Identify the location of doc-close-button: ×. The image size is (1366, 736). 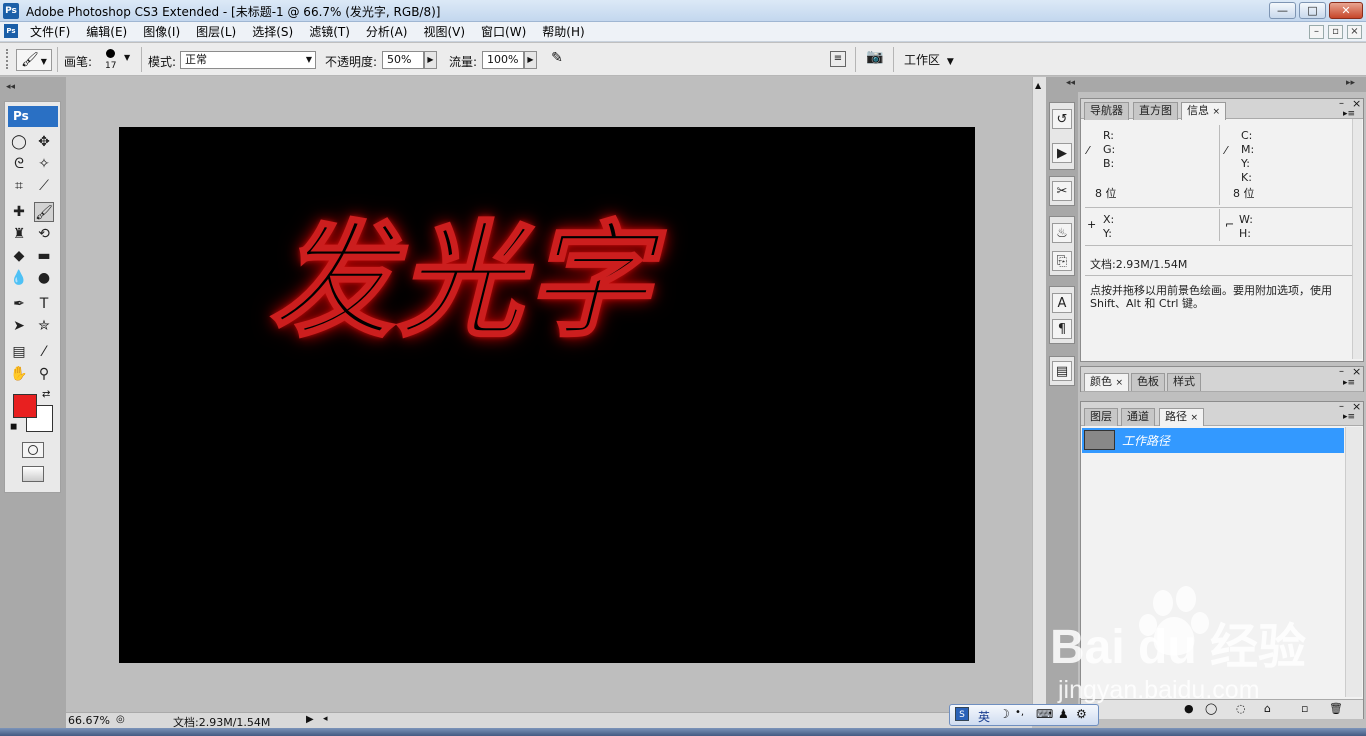
(1354, 32).